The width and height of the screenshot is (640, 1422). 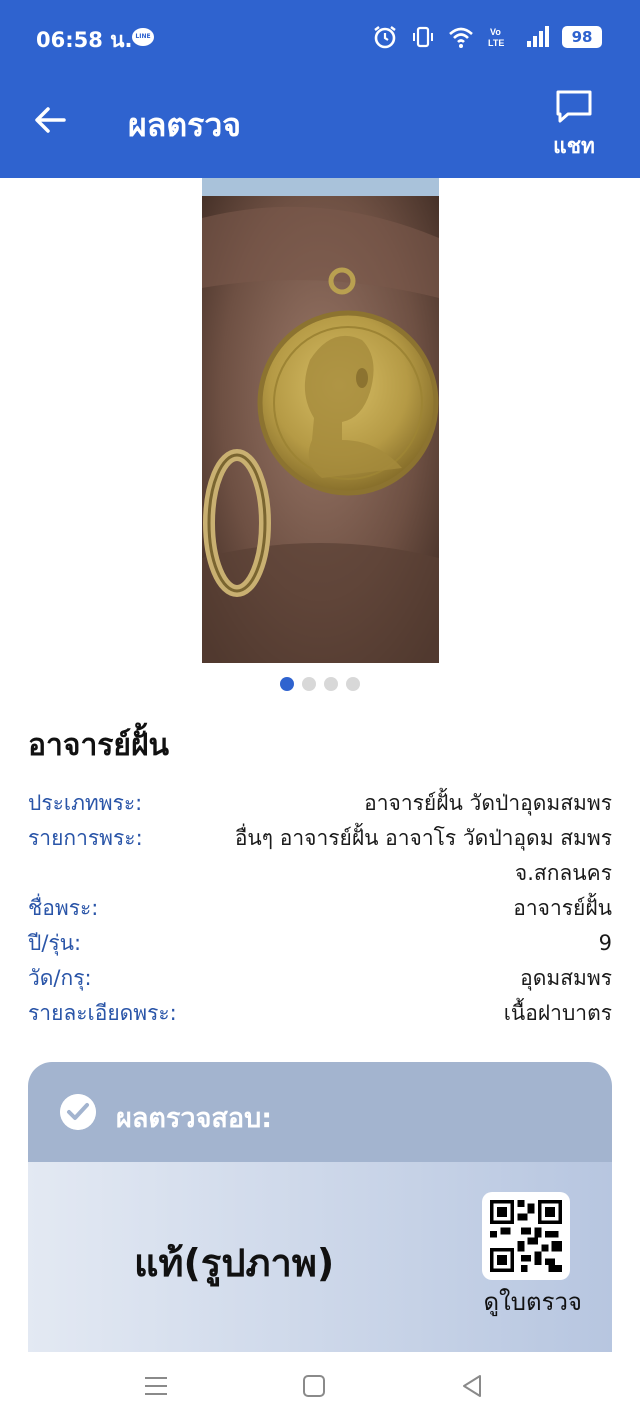 I want to click on detail-row-type: ประเภทพระ: อาจารย์ฝั้น วัดป่าอุดมสมพร, so click(x=320, y=803).